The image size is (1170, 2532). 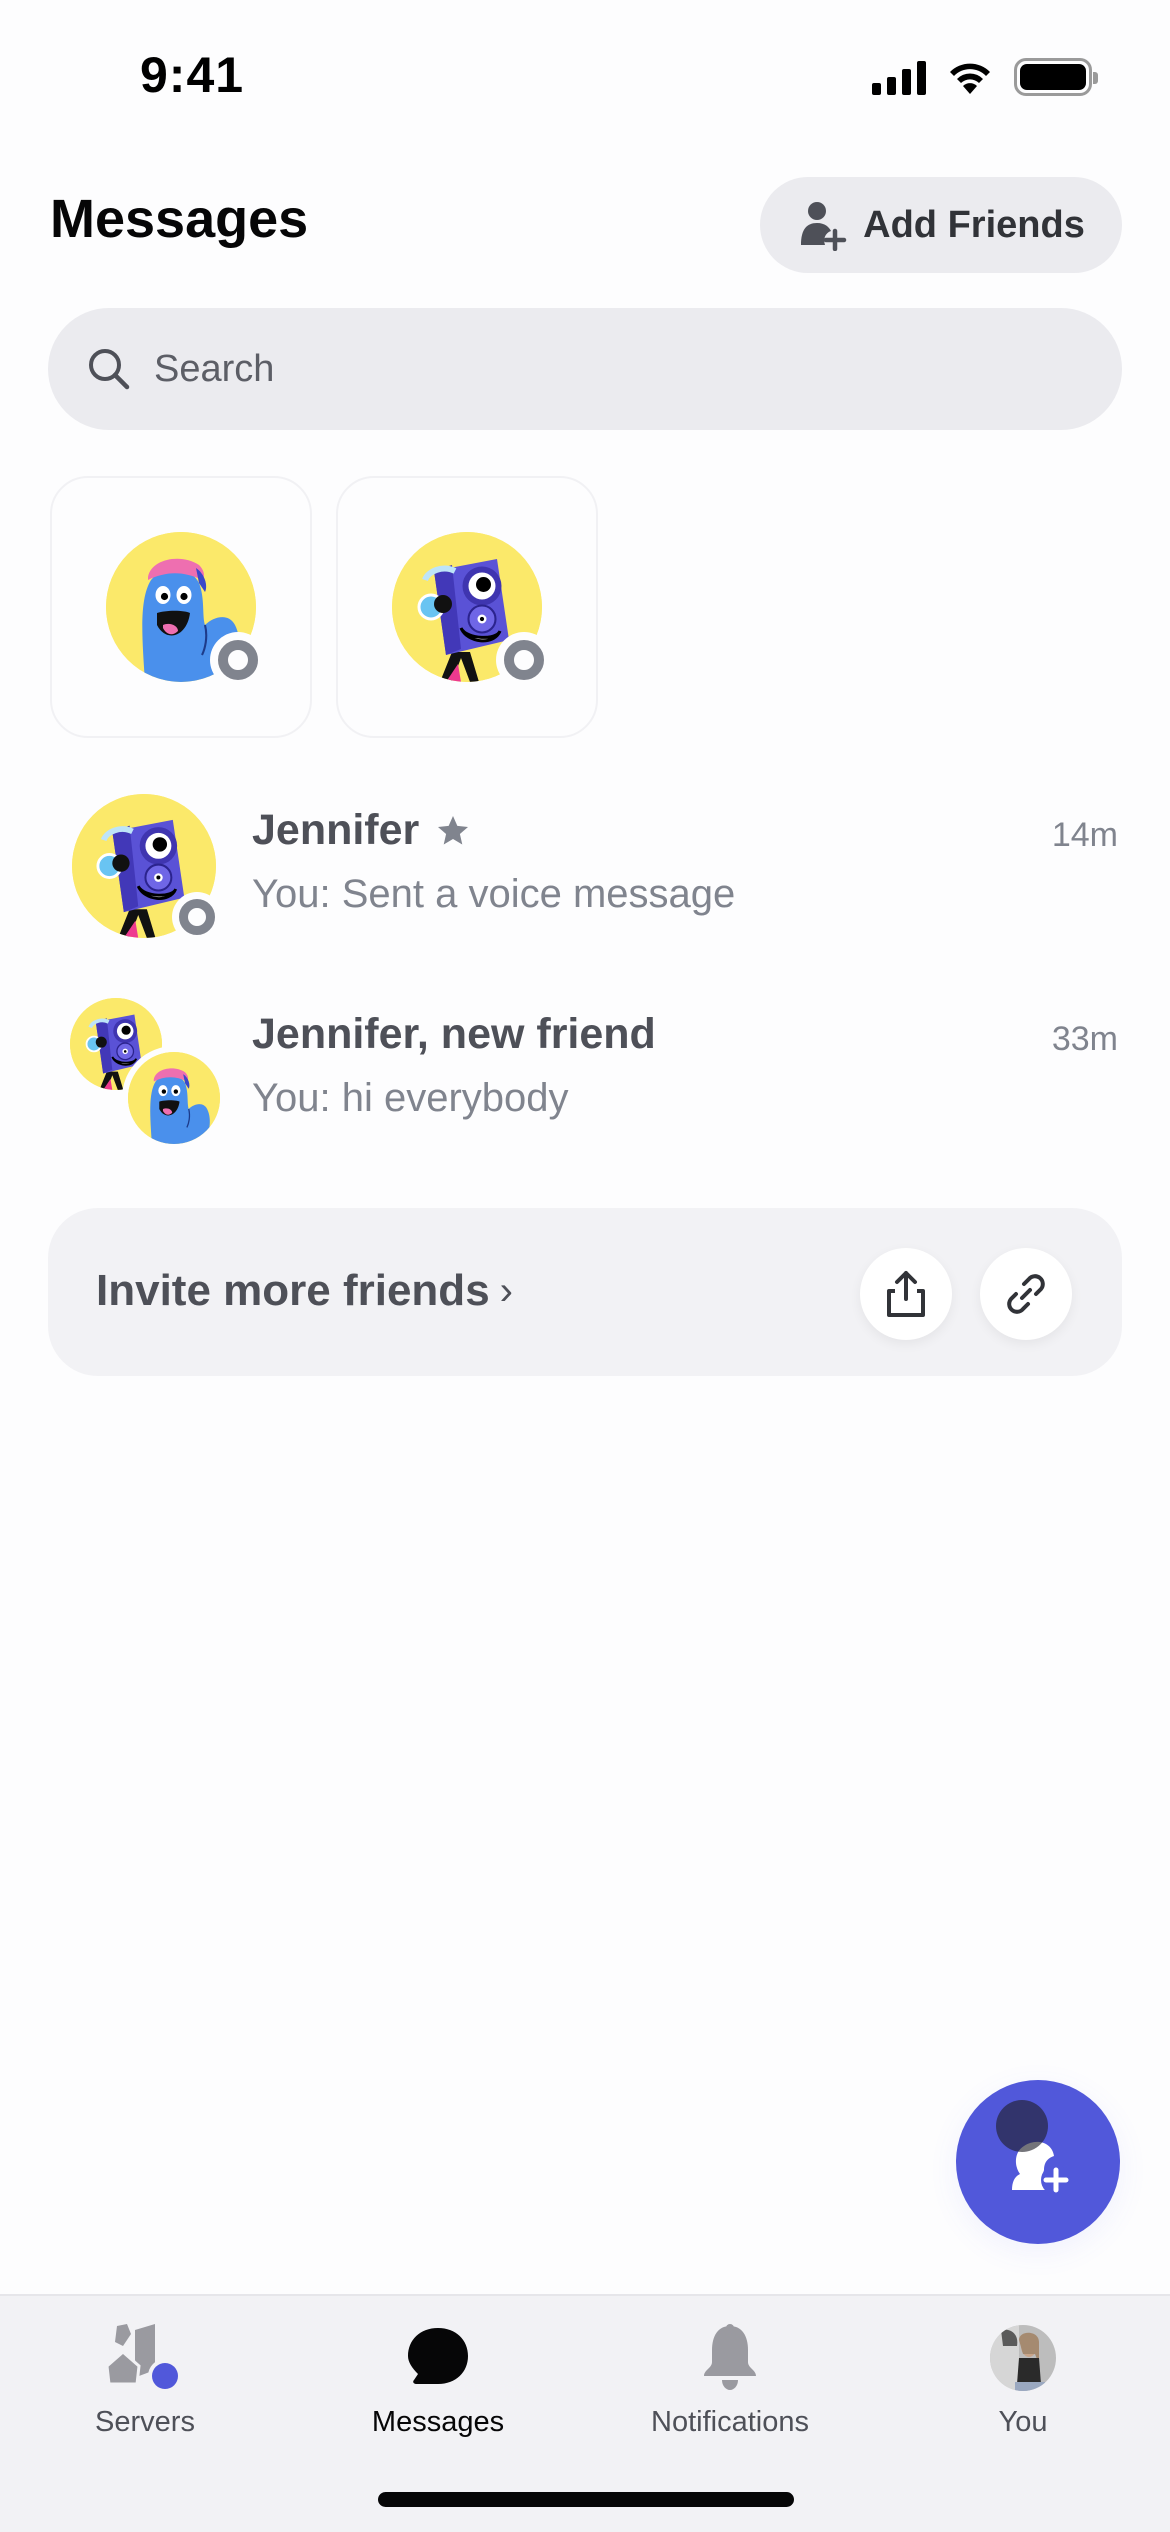 I want to click on search-bar, so click(x=585, y=369).